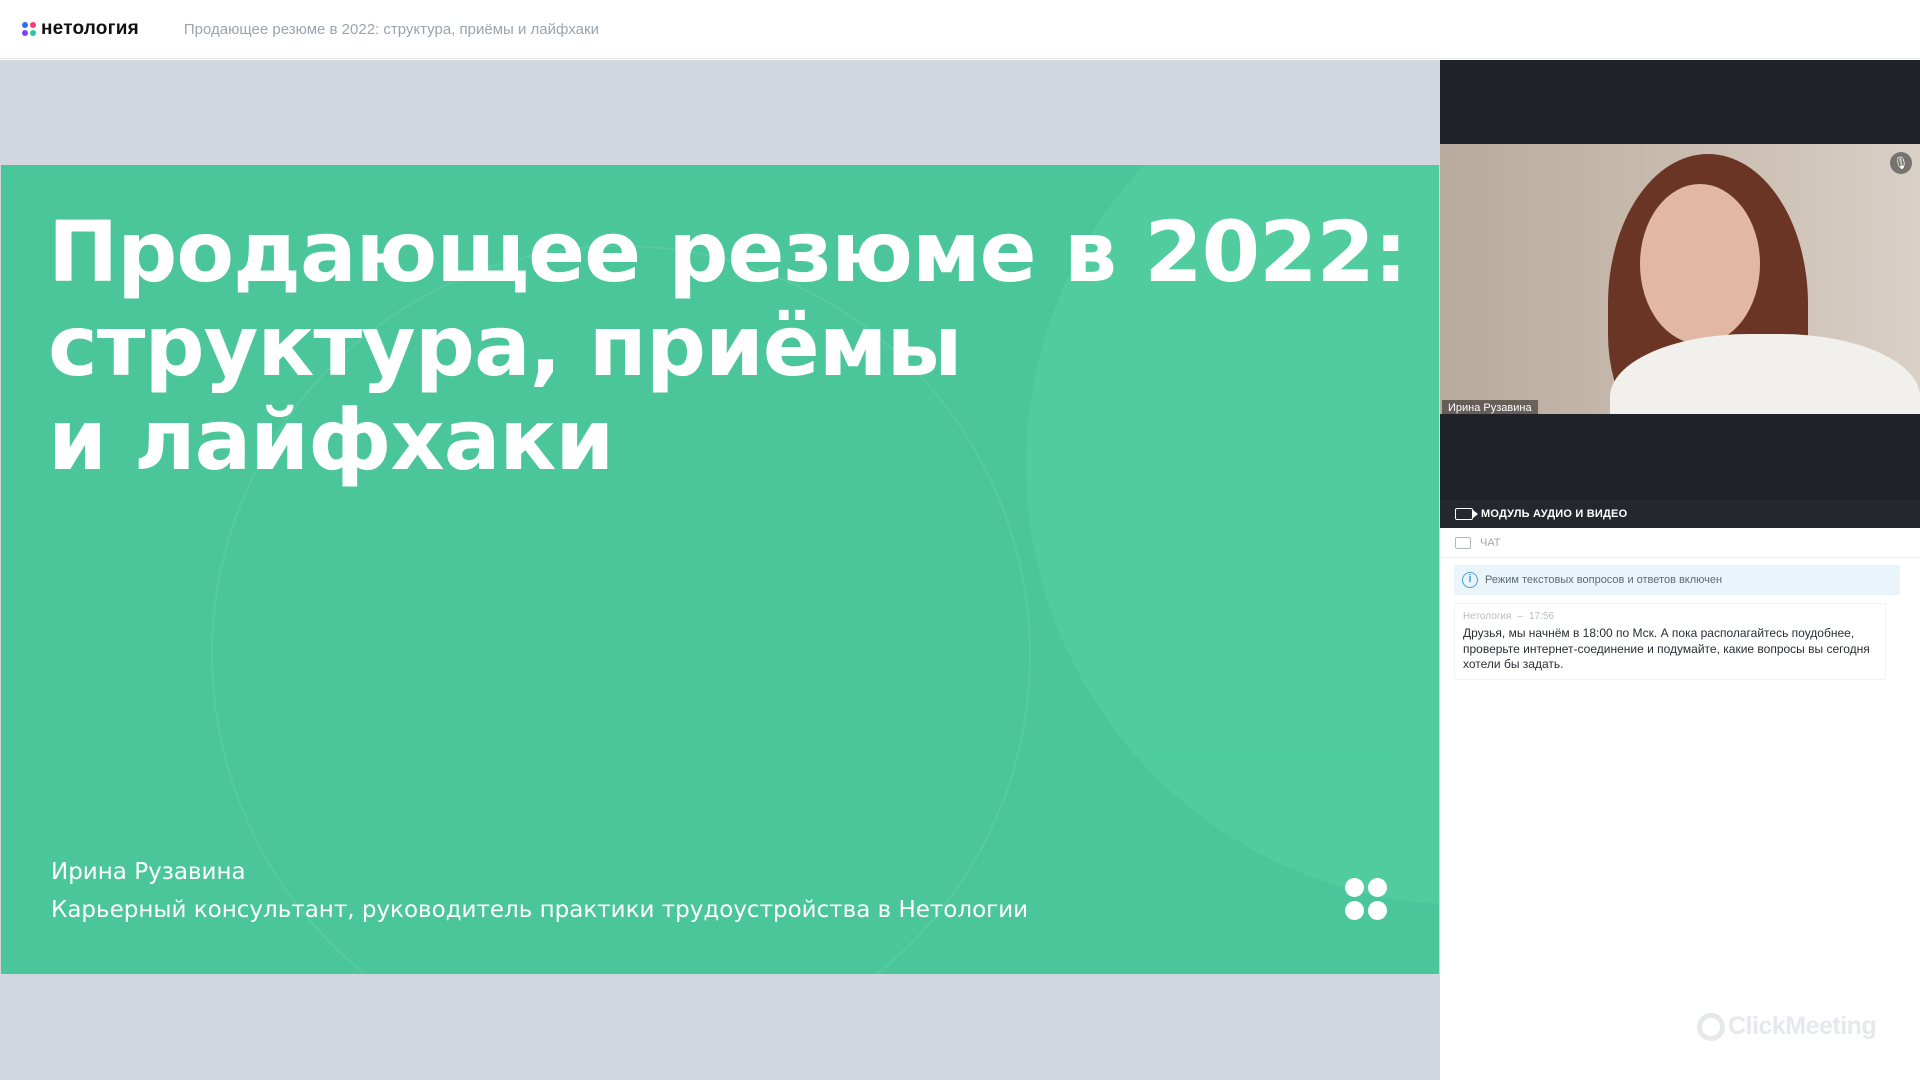 The width and height of the screenshot is (1920, 1080). I want to click on video-module: 🎙 Ирина Рузавина МОДУЛЬ АУДИО И ВИДЕО, so click(1680, 294).